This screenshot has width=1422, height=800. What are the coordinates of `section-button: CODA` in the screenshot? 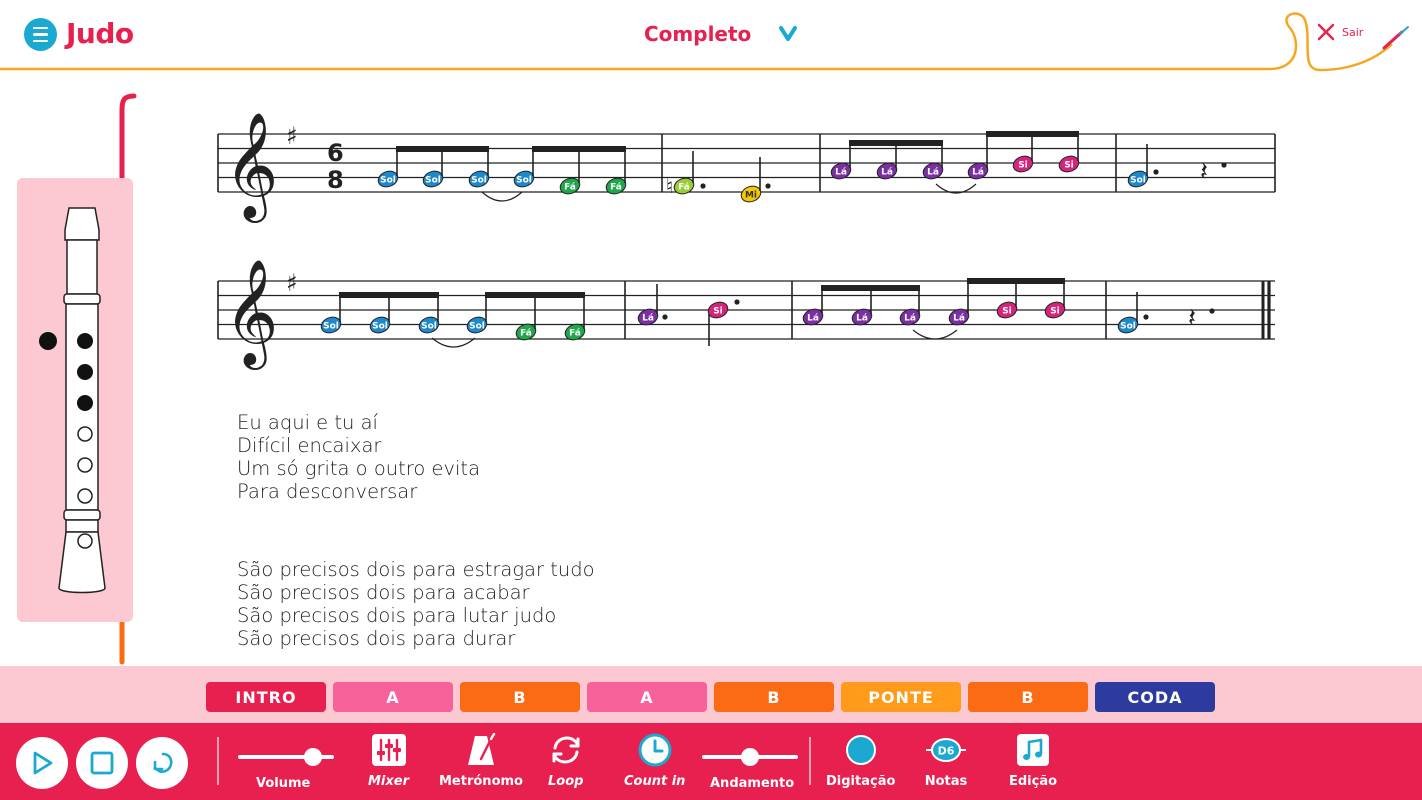 It's located at (1155, 697).